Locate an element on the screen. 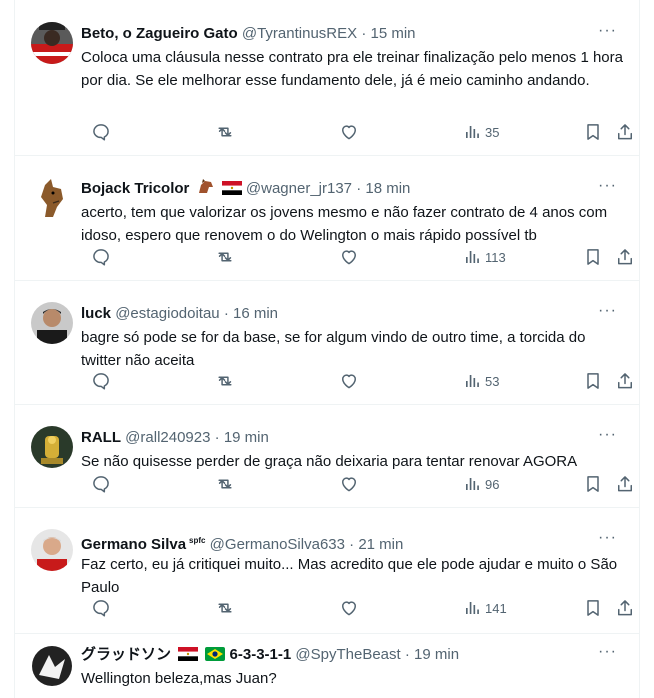  views-count: 141 is located at coordinates (496, 608).